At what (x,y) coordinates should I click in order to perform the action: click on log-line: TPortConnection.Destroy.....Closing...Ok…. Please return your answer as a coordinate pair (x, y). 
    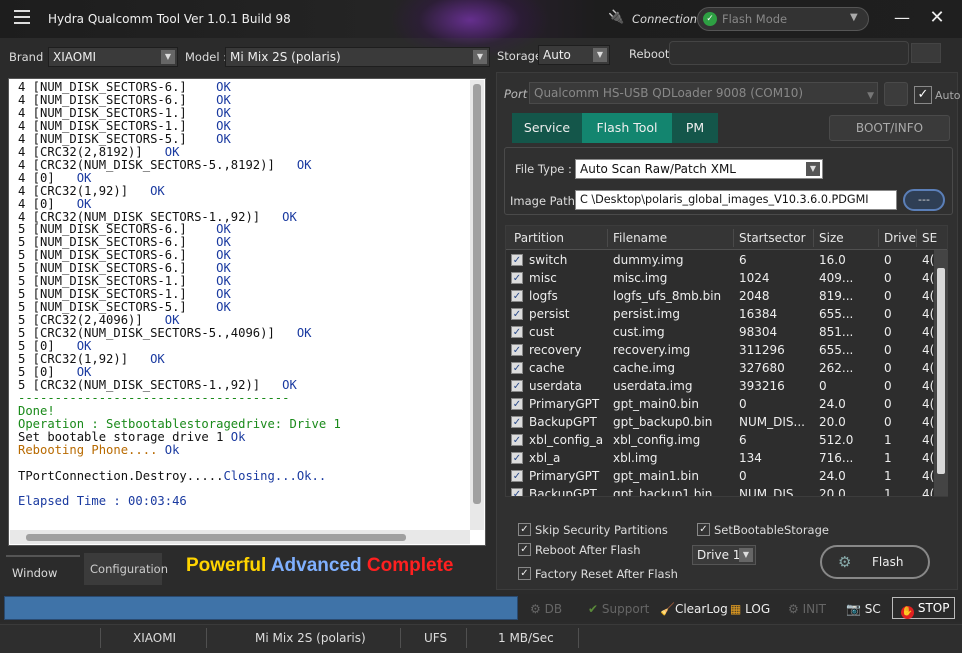
    Looking at the image, I should click on (239, 476).